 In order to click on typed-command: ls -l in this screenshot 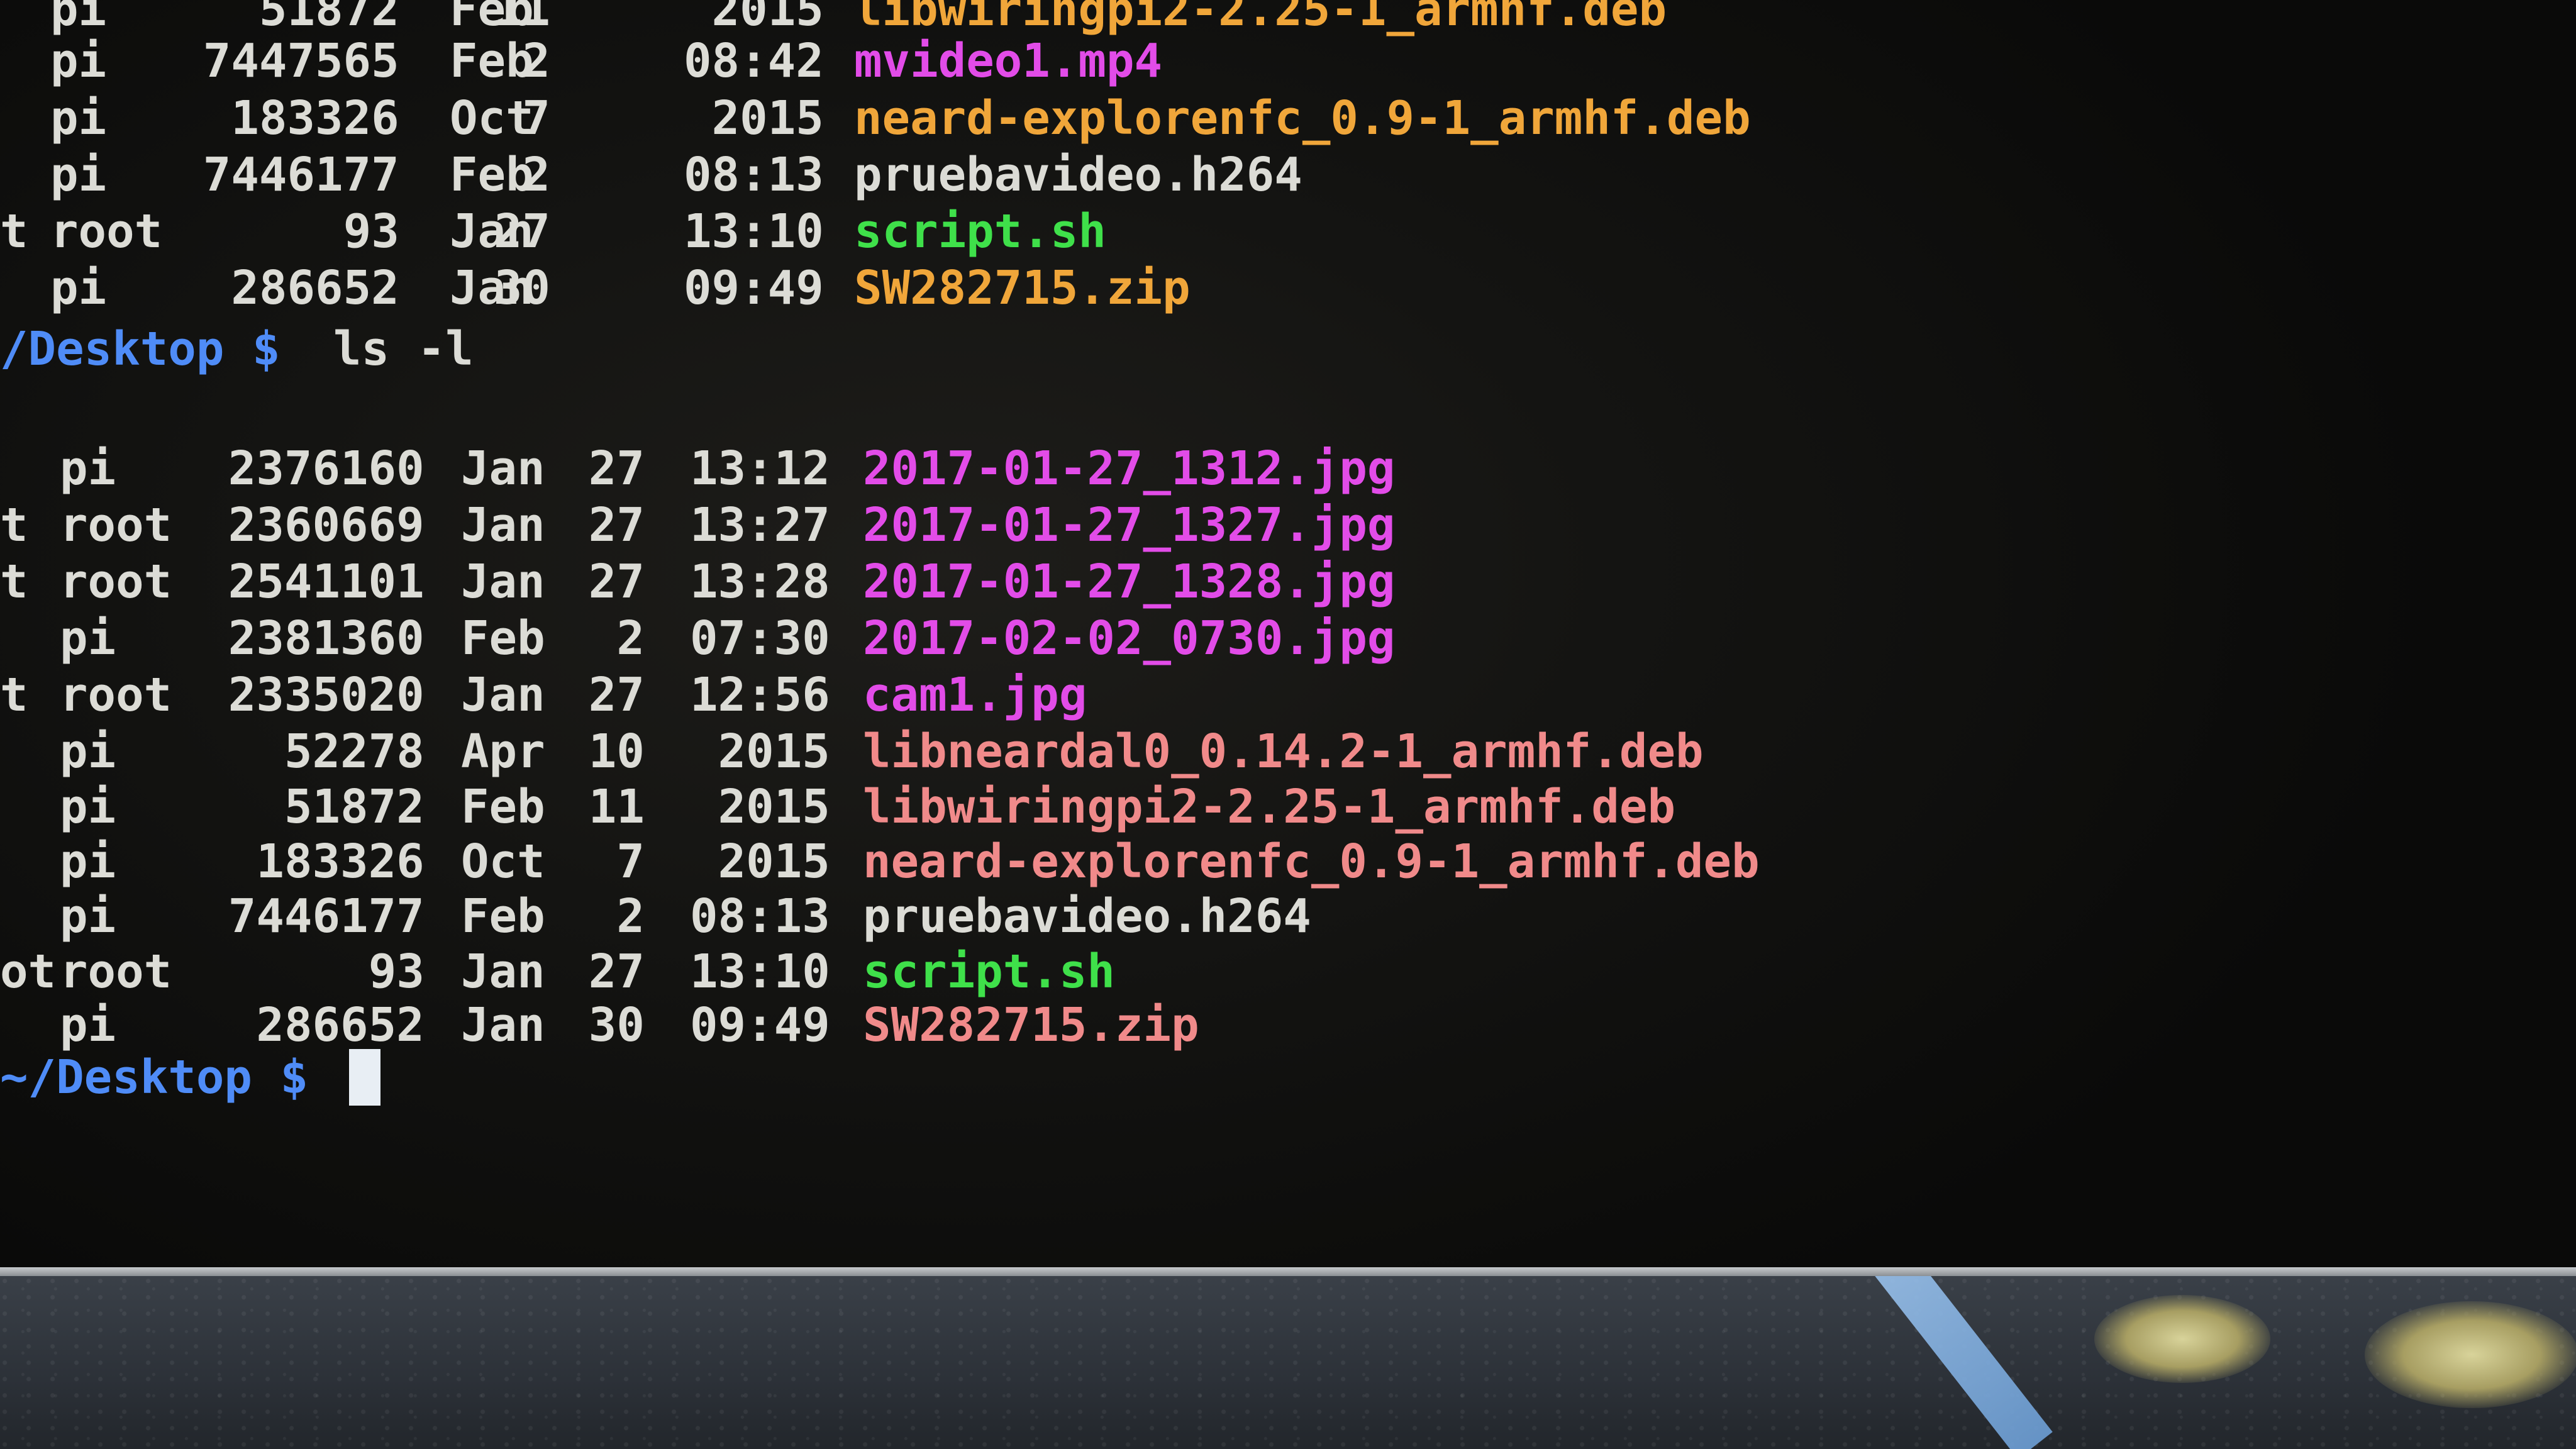, I will do `click(403, 349)`.